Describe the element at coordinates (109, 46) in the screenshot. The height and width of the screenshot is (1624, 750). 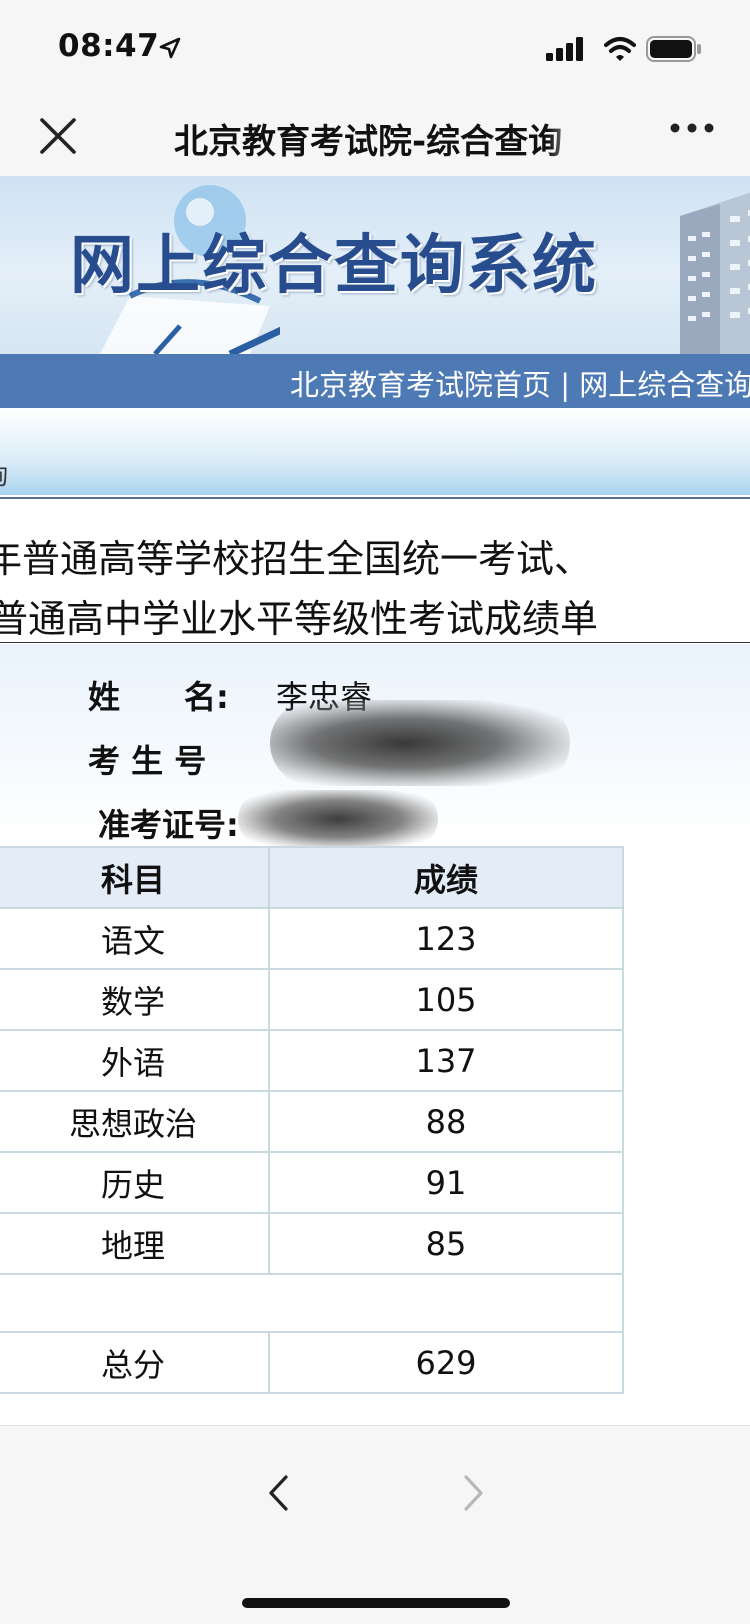
I see `status-time: 08:47` at that location.